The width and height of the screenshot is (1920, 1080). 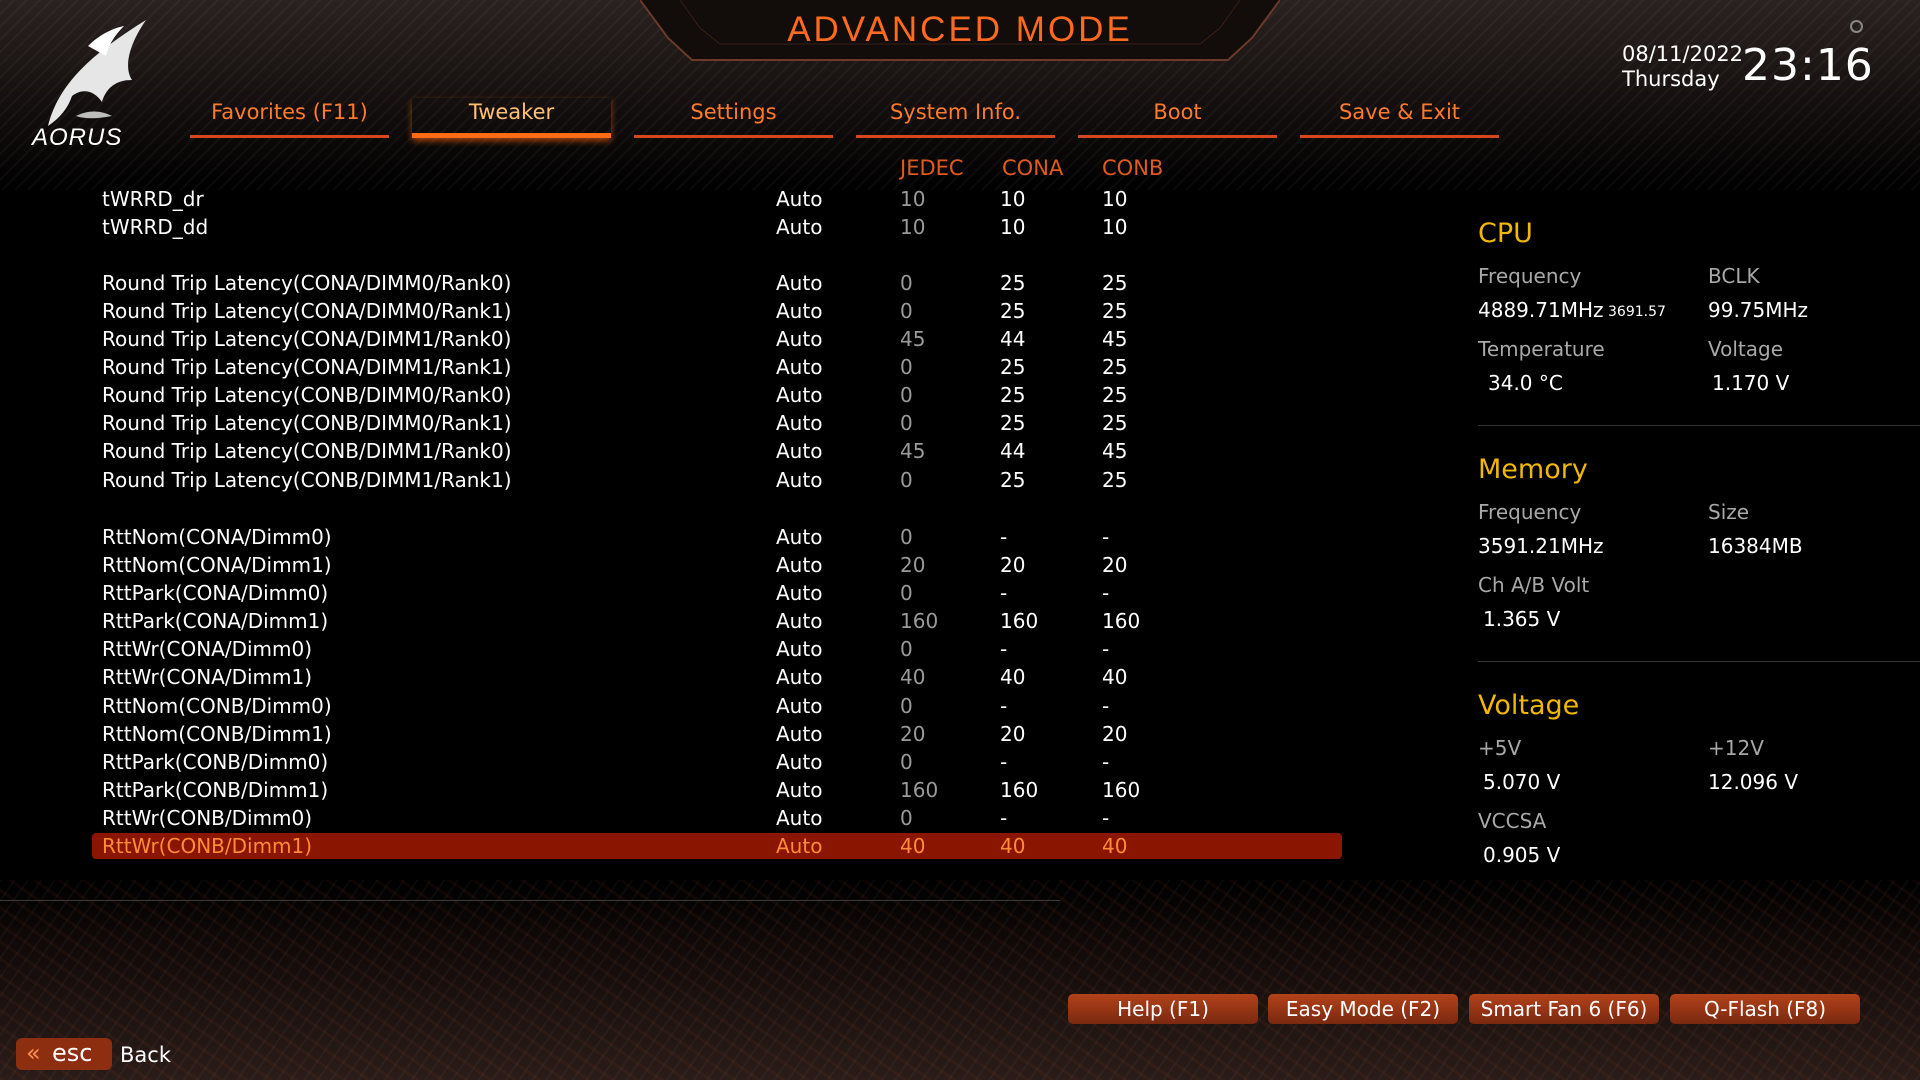 I want to click on memory-volt-label: Ch A/B Volt, so click(x=1534, y=585).